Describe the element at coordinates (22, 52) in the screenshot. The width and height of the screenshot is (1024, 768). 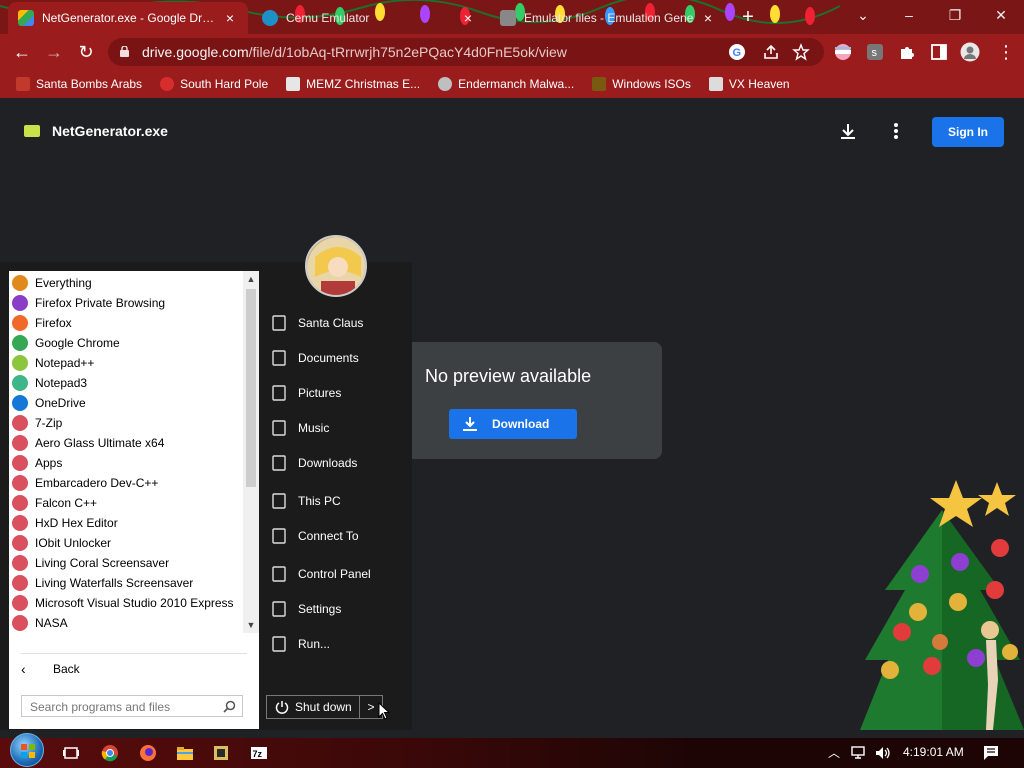
I see `back-arrow-icon: ←` at that location.